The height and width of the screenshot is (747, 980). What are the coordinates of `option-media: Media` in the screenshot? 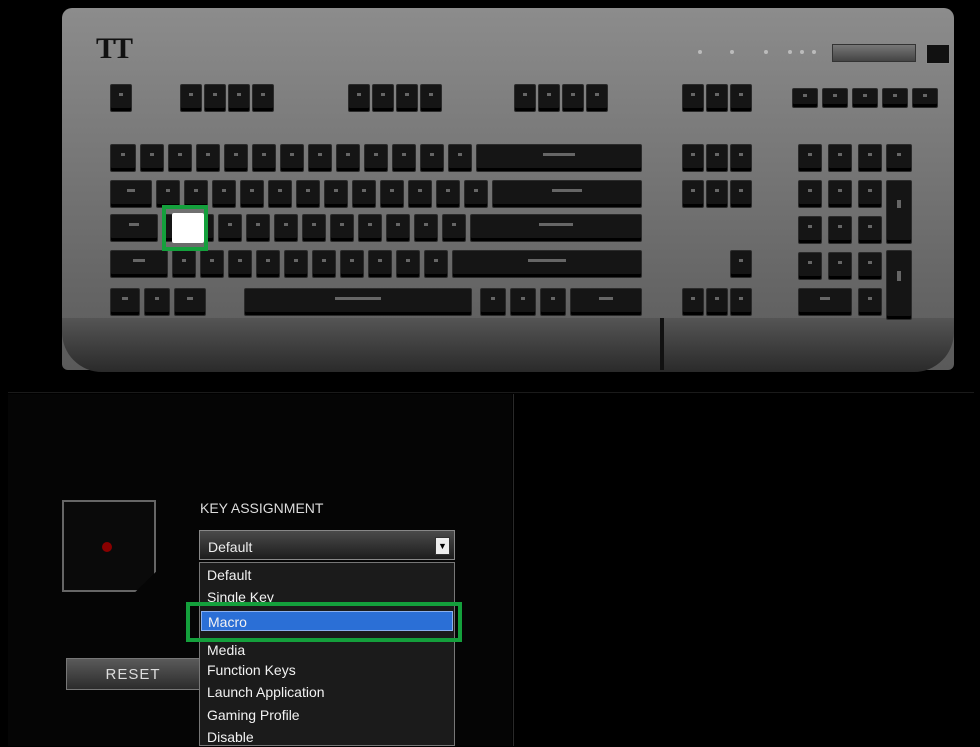 It's located at (327, 650).